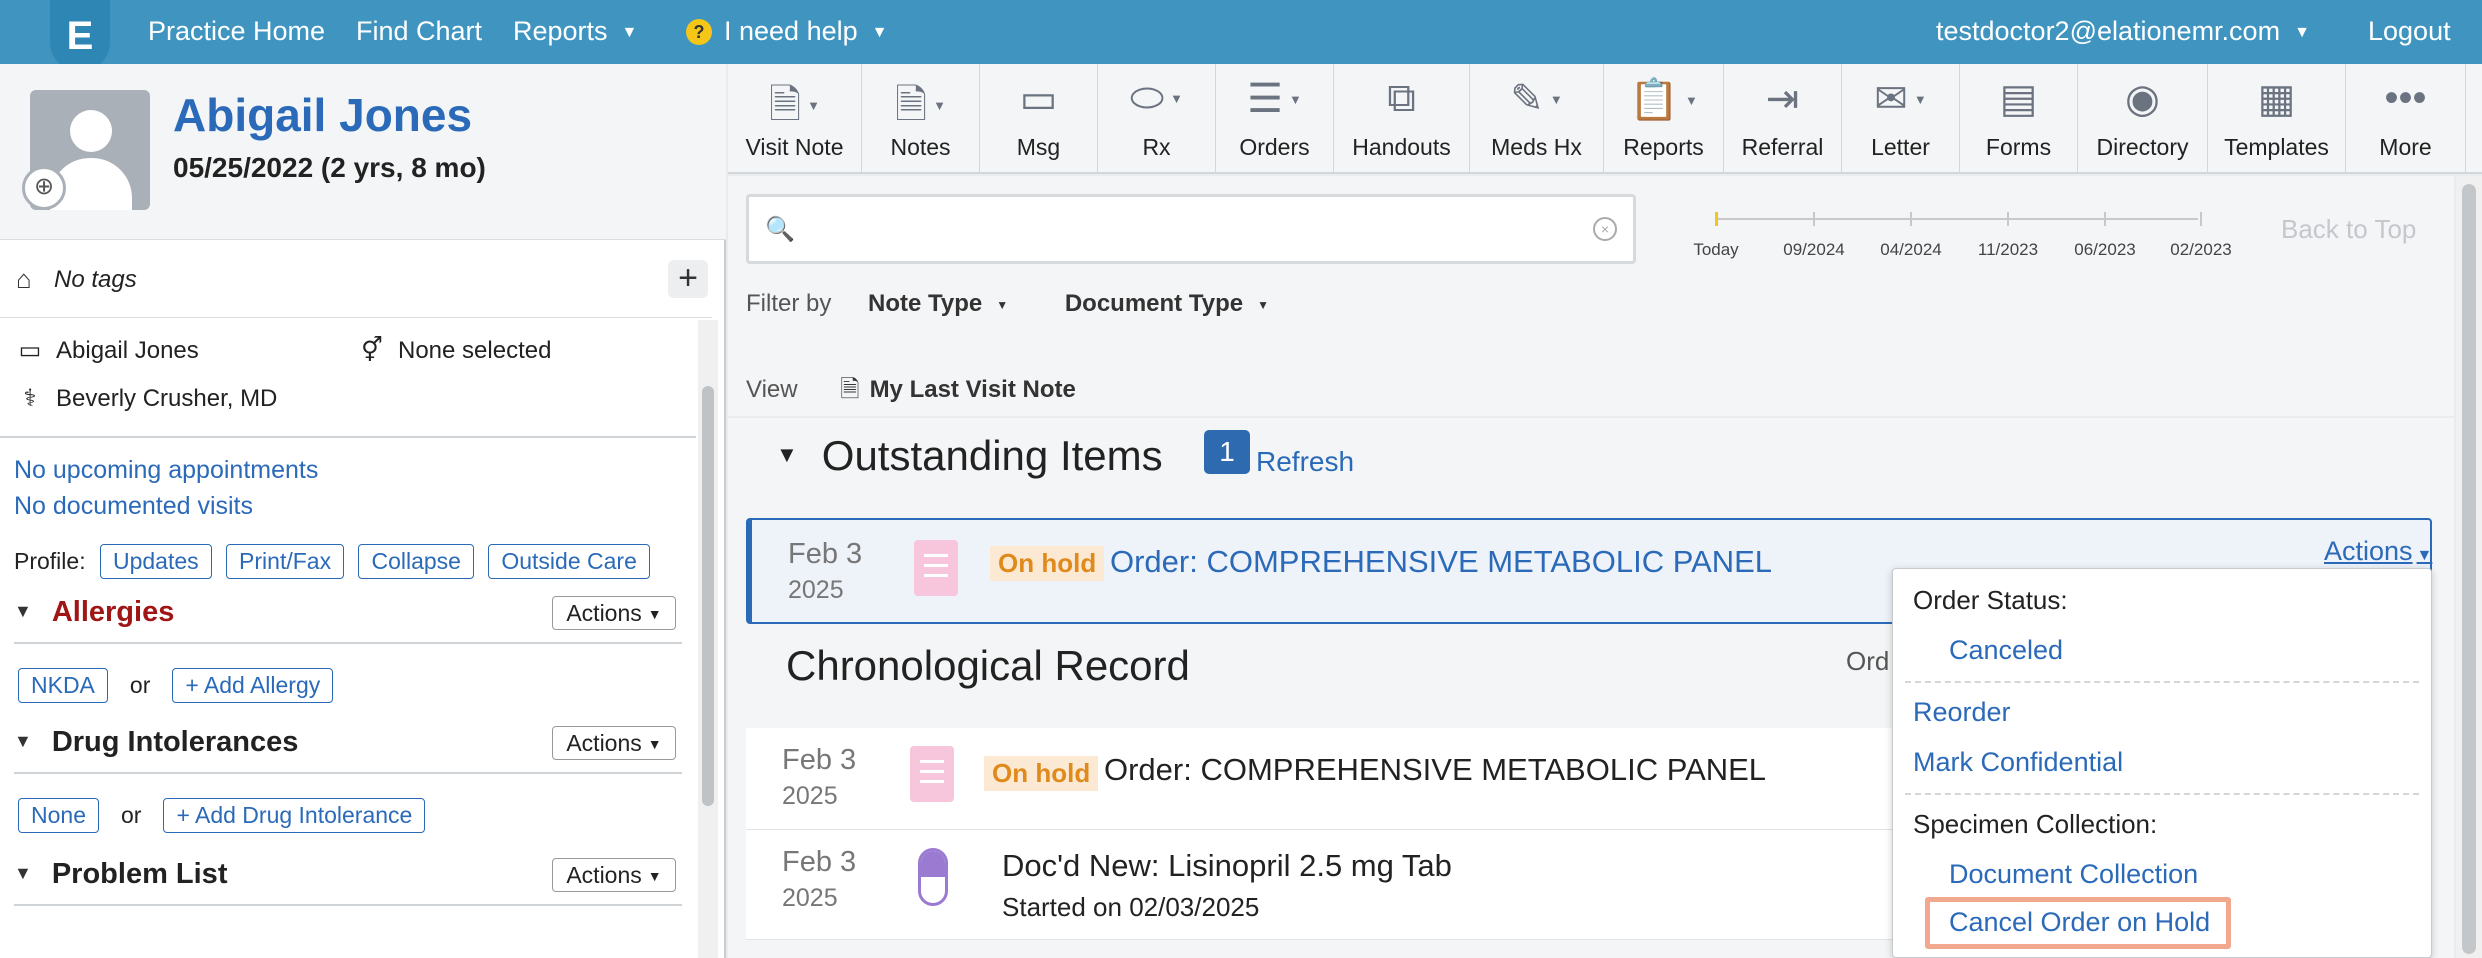  Describe the element at coordinates (166, 470) in the screenshot. I see `appointments-link: No upcoming appointments` at that location.